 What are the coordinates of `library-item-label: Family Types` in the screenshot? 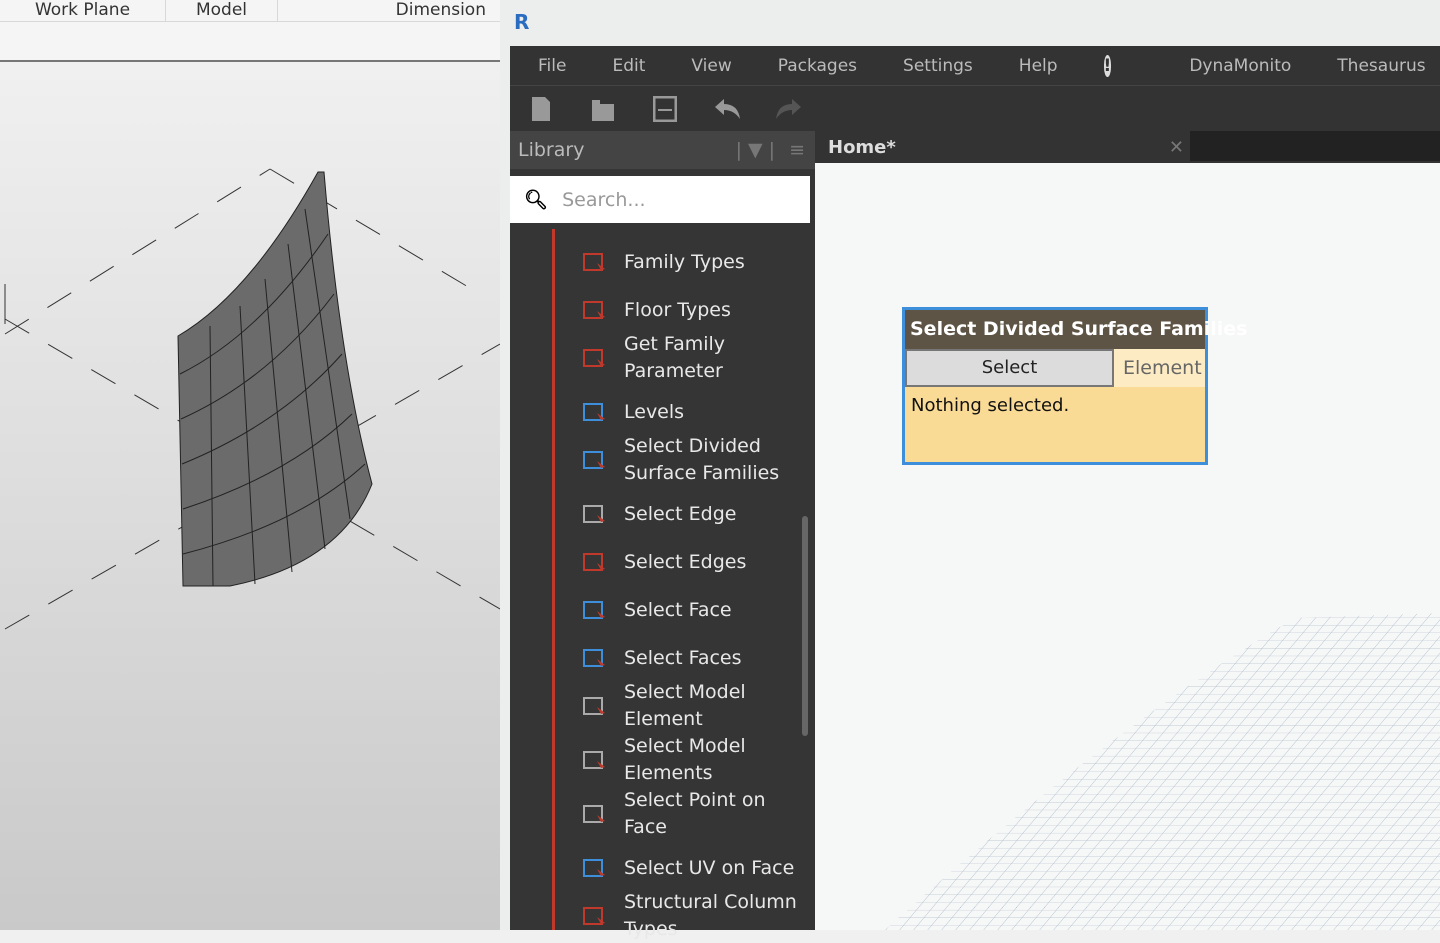 It's located at (684, 261).